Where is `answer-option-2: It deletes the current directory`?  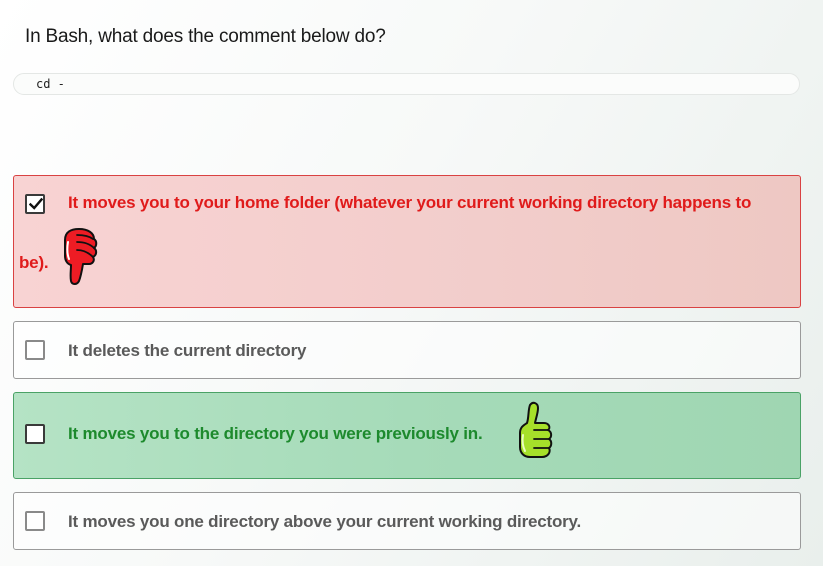
answer-option-2: It deletes the current directory is located at coordinates (407, 350).